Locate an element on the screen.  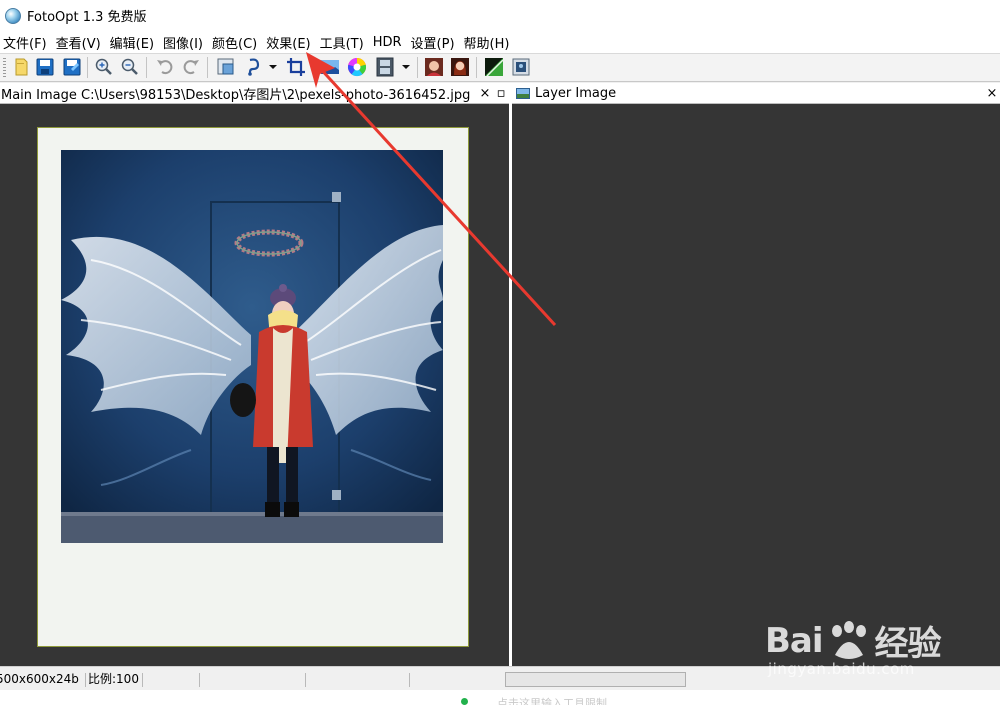
open-button is located at coordinates (21, 67).